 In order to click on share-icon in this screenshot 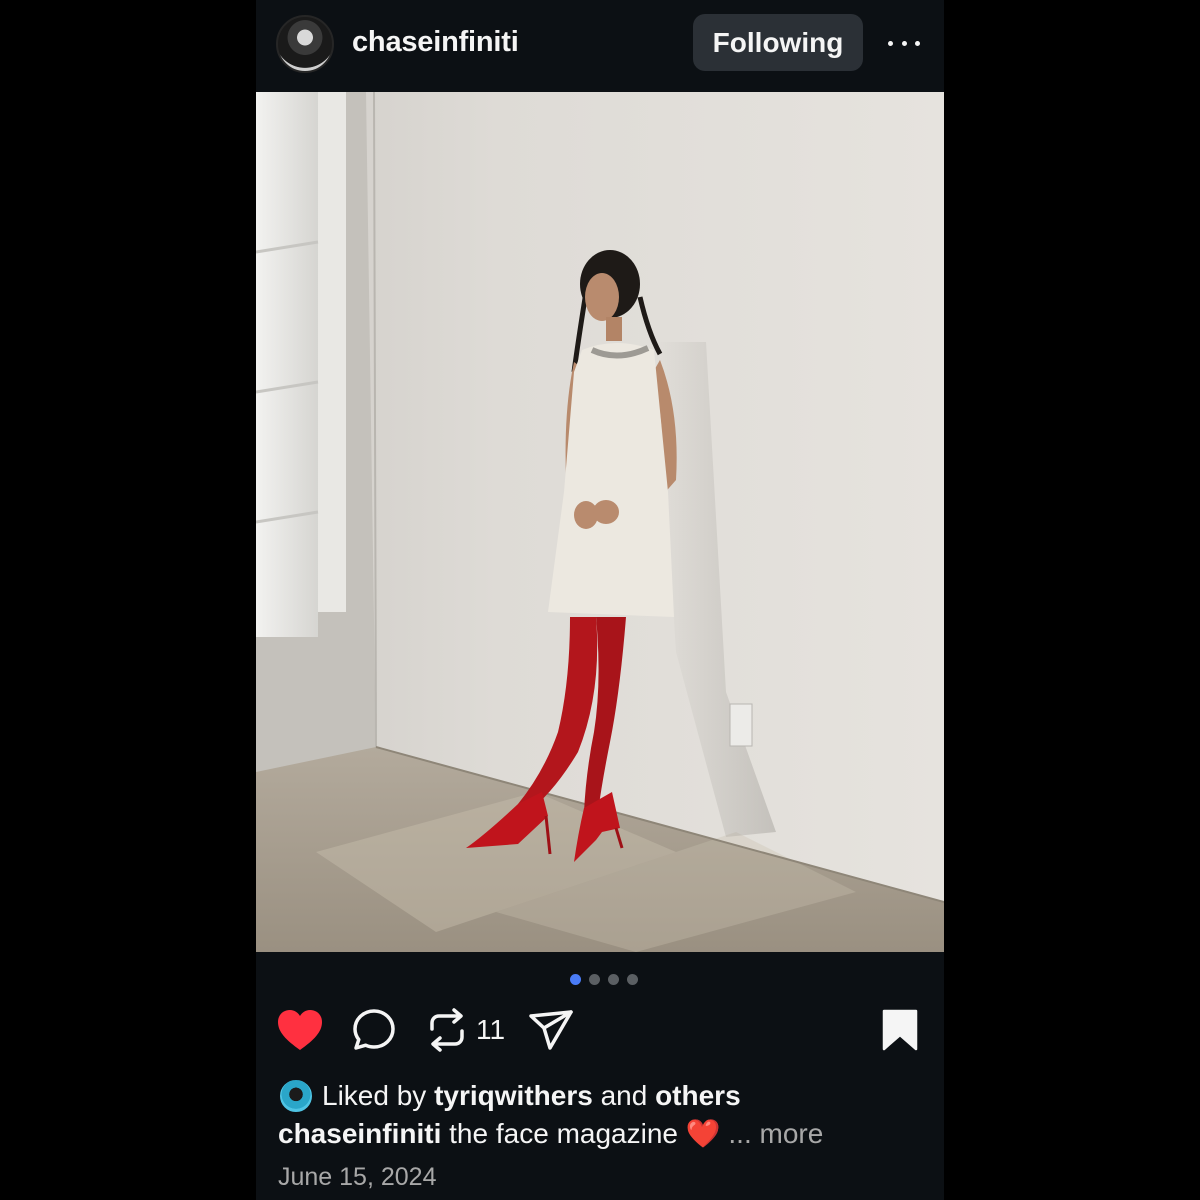, I will do `click(551, 1030)`.